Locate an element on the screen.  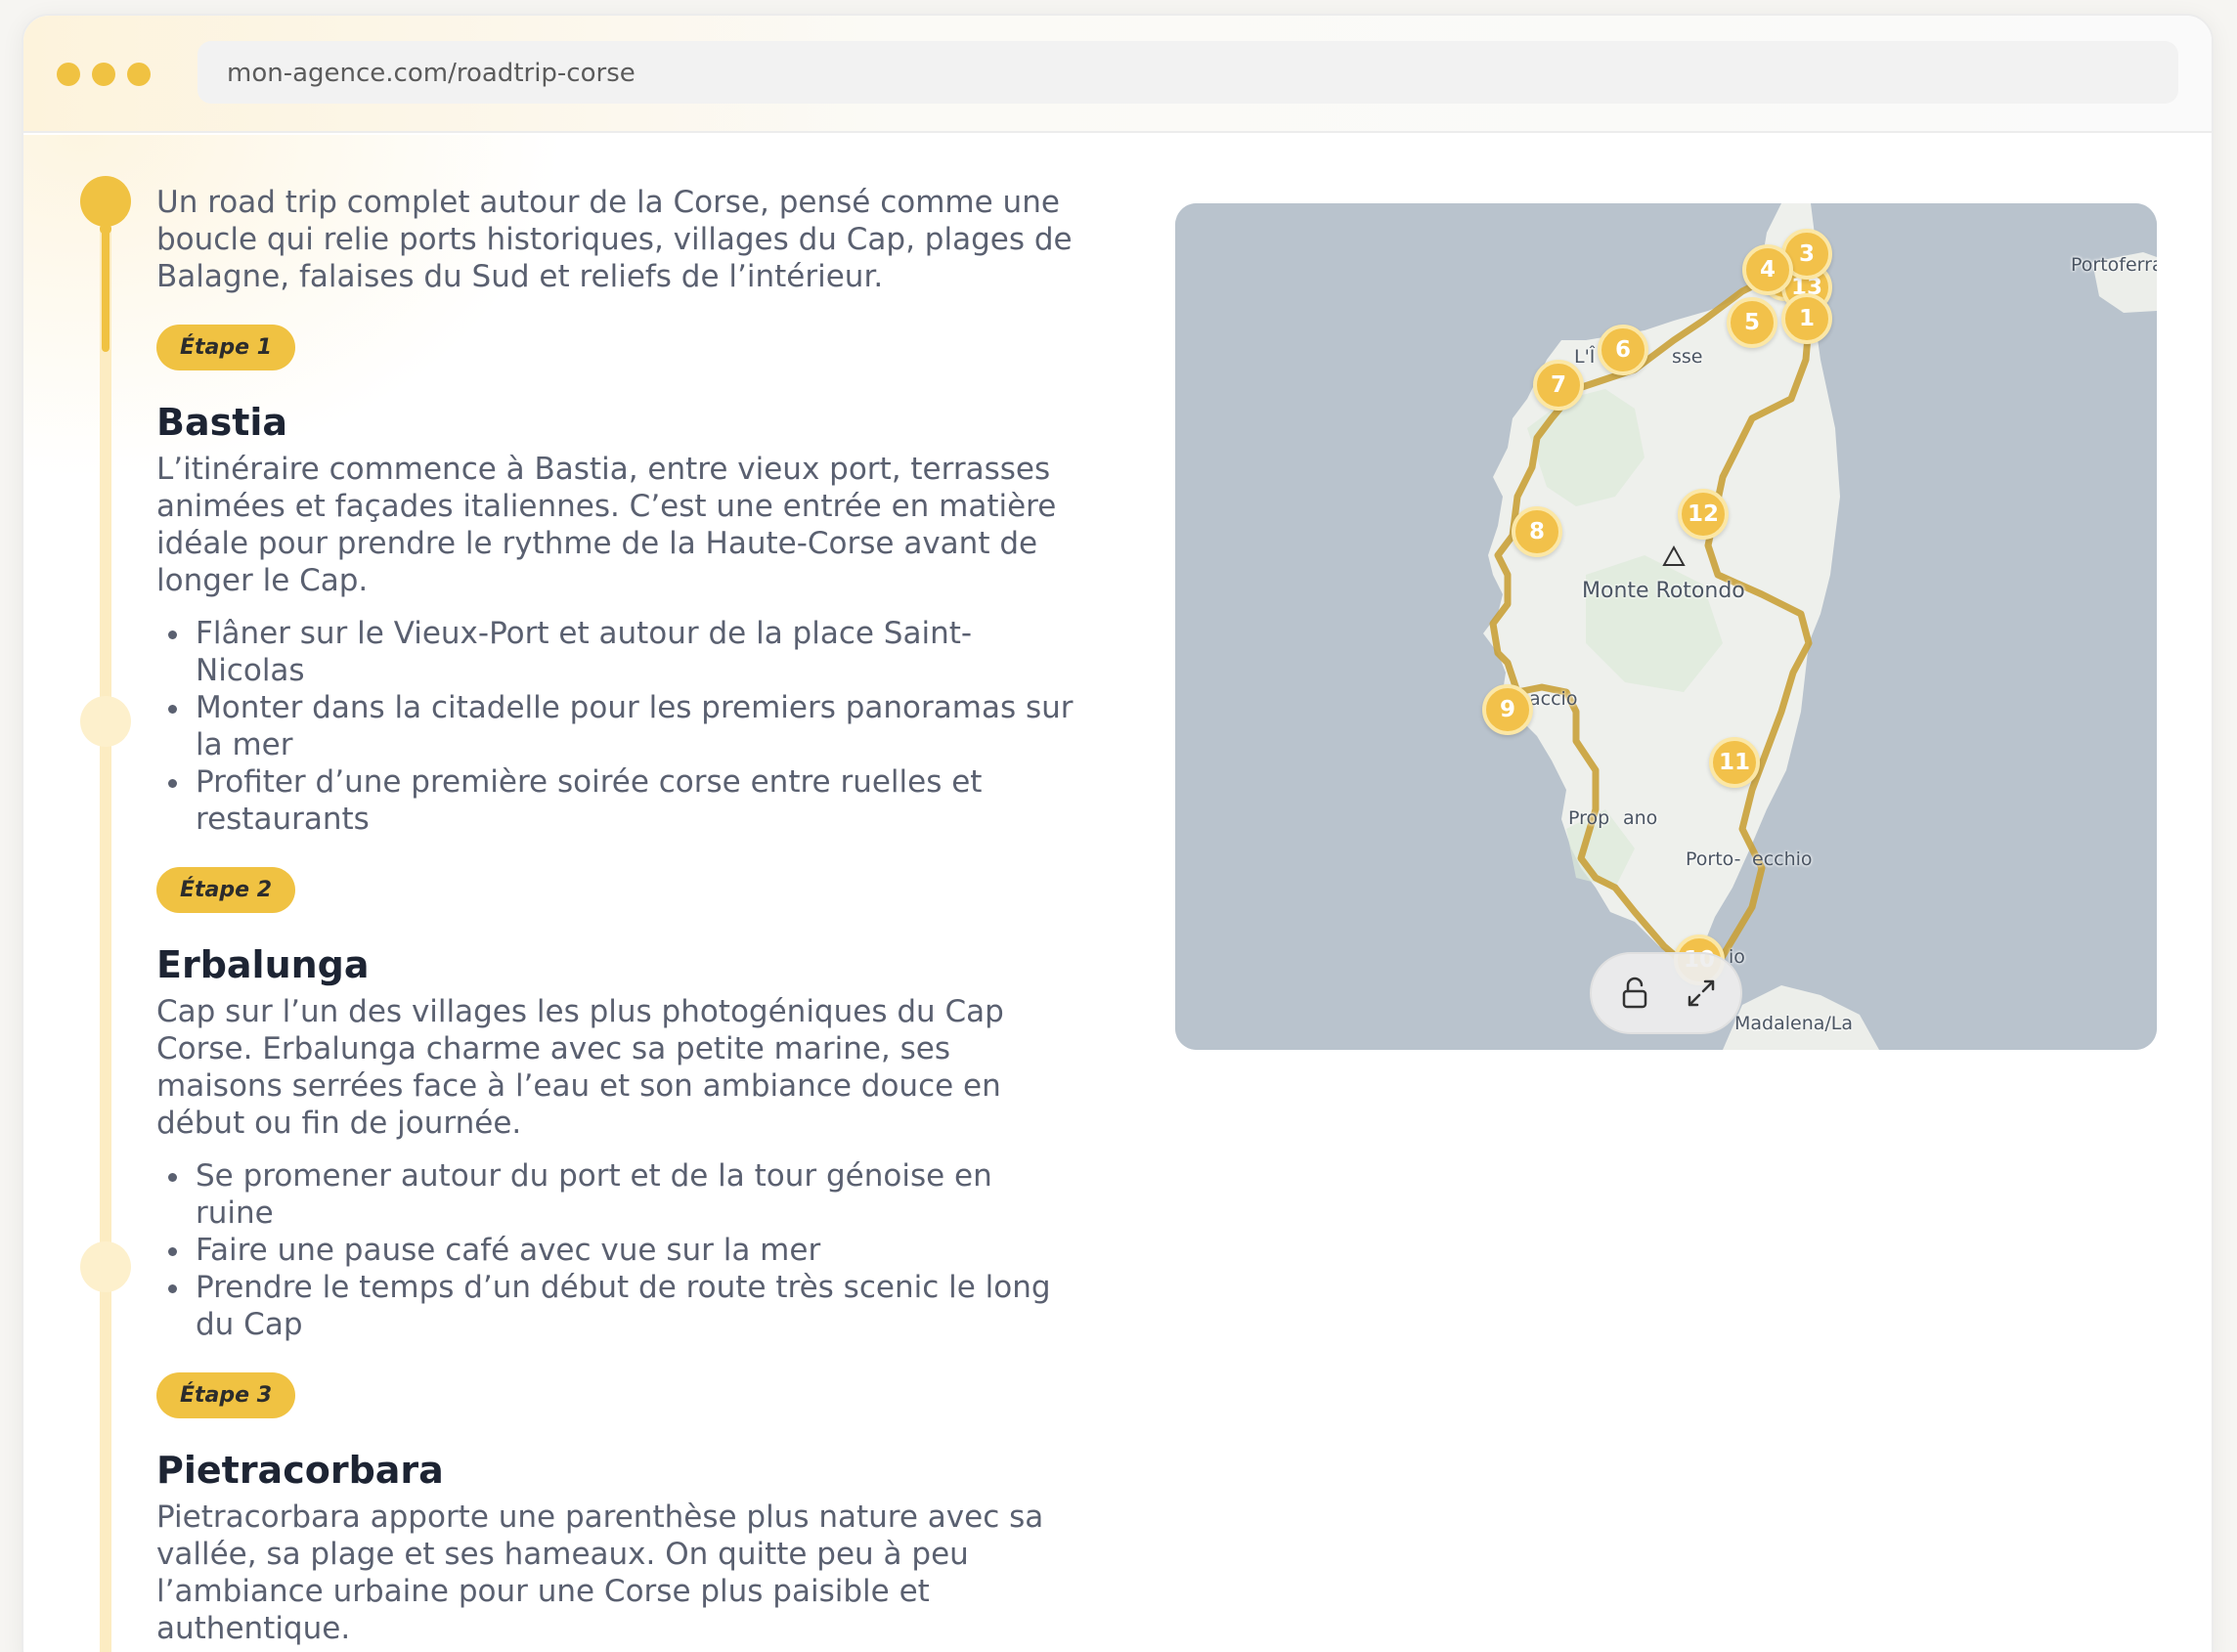
map-label-ile-rousse: L'Î is located at coordinates (1585, 357).